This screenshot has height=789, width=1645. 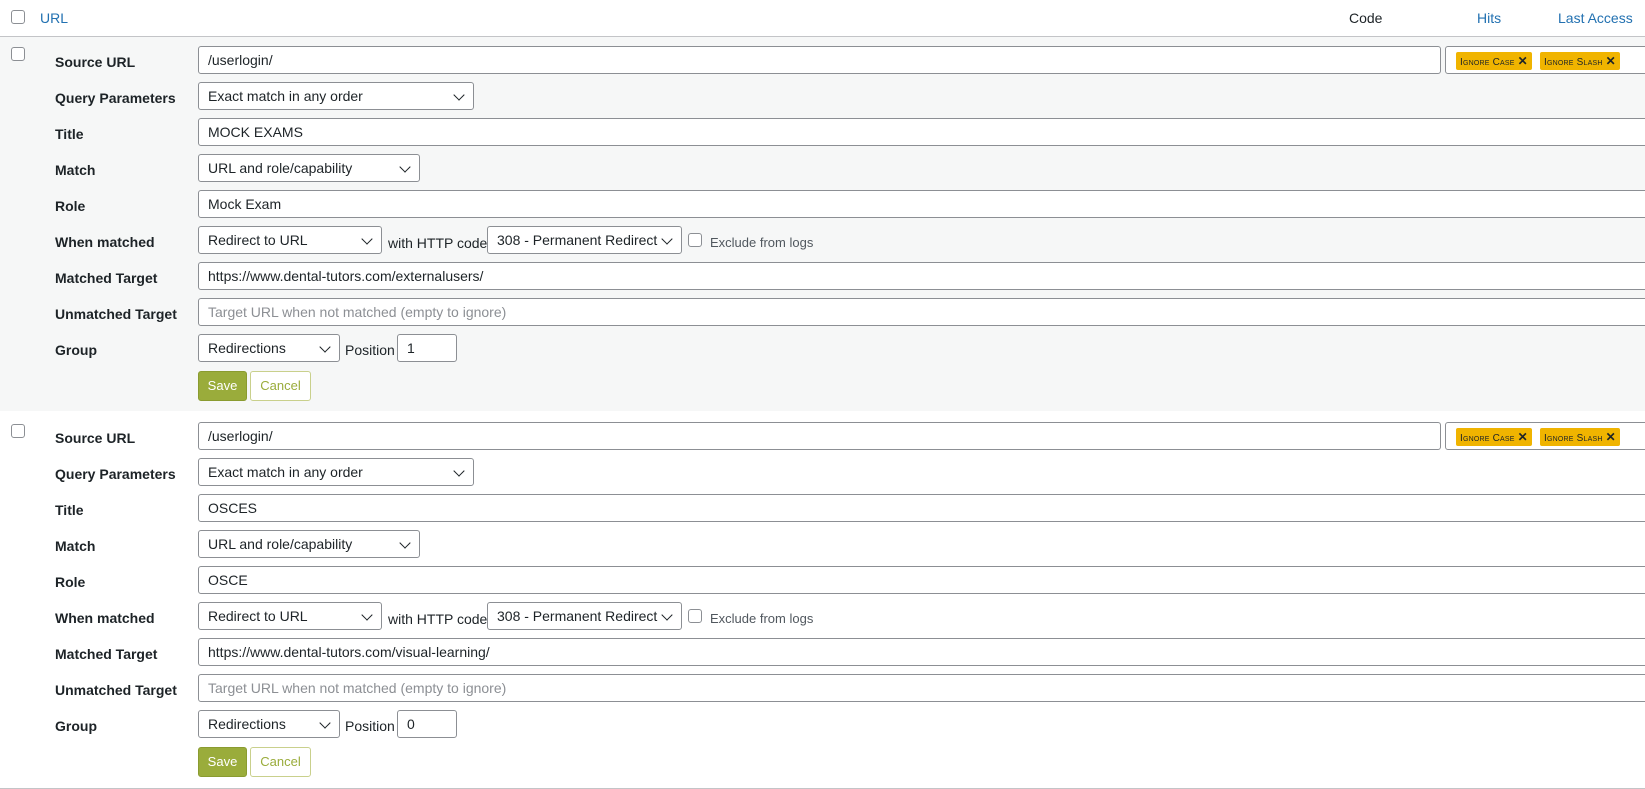 I want to click on select-all-checkbox, so click(x=18, y=17).